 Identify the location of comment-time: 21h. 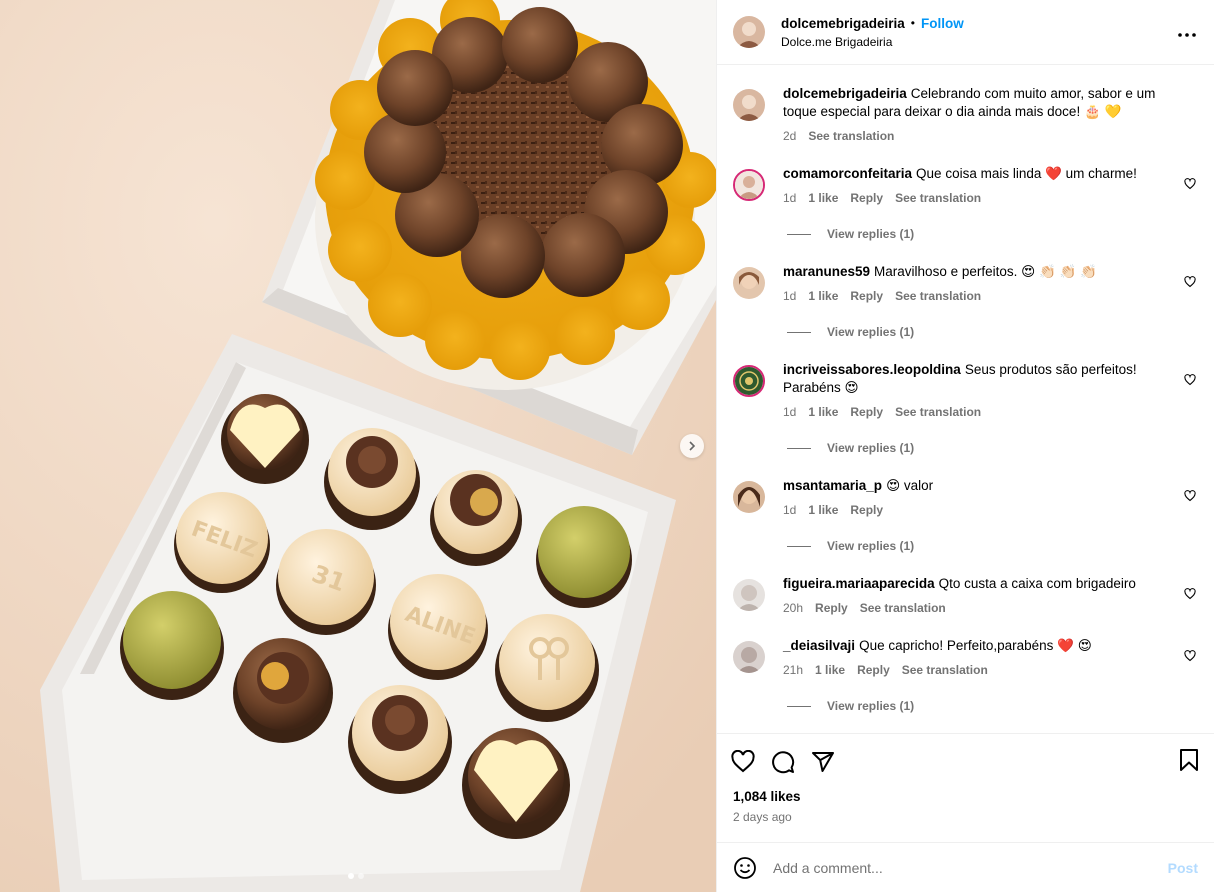
(793, 670).